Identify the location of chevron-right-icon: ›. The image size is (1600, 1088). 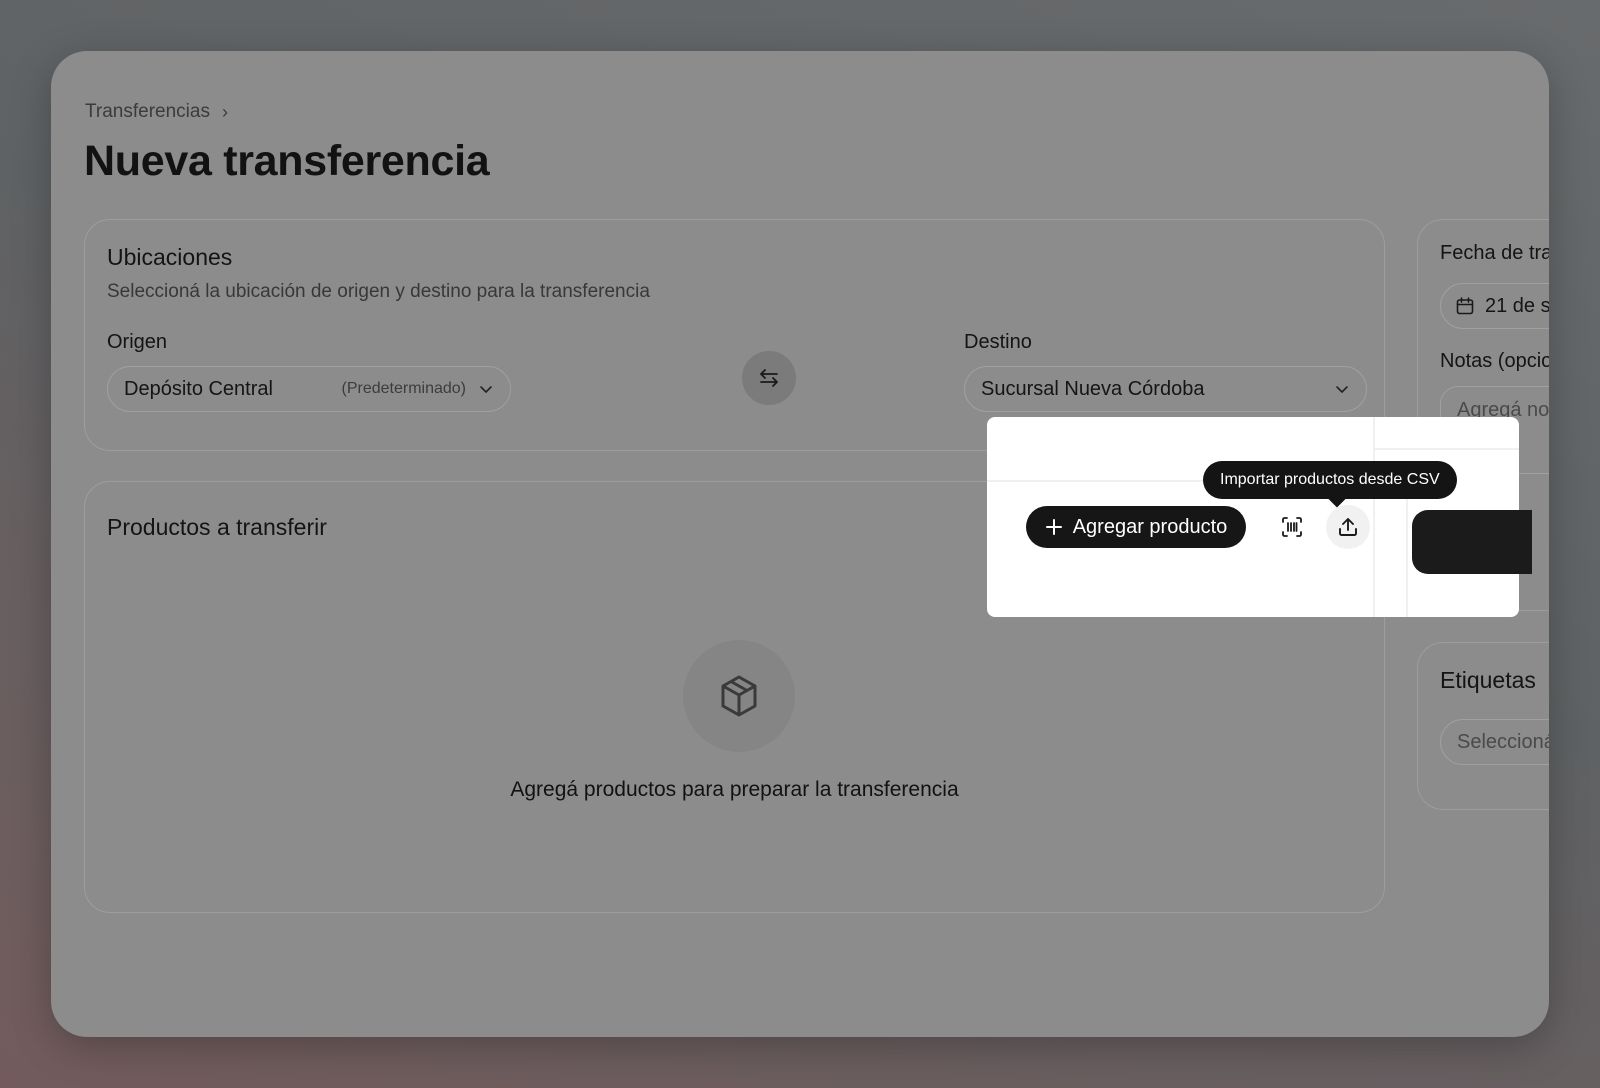
(224, 111).